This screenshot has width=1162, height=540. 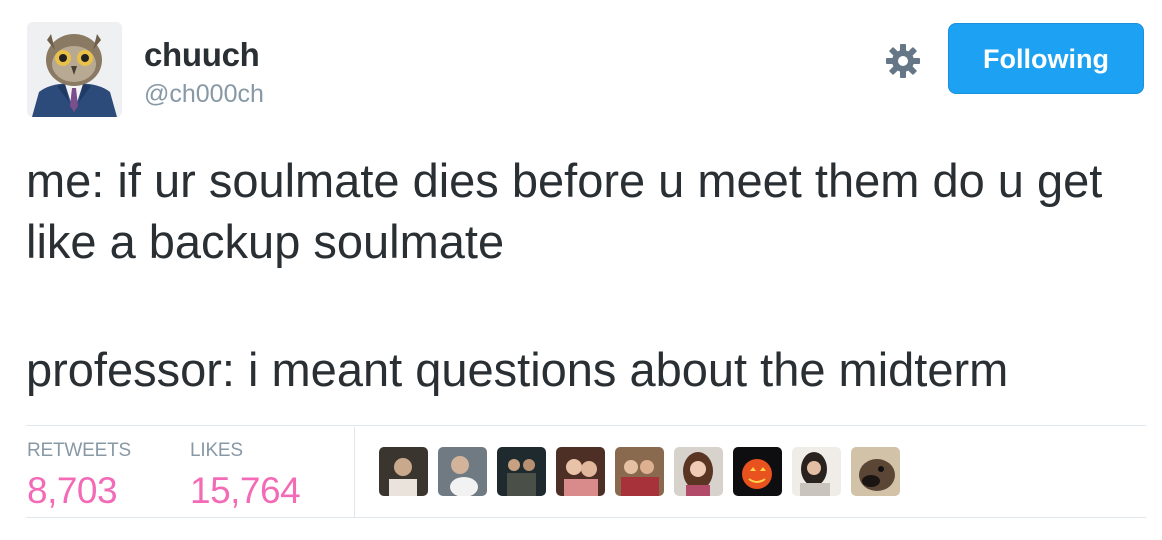 What do you see at coordinates (586, 425) in the screenshot?
I see `stats-top-divider` at bounding box center [586, 425].